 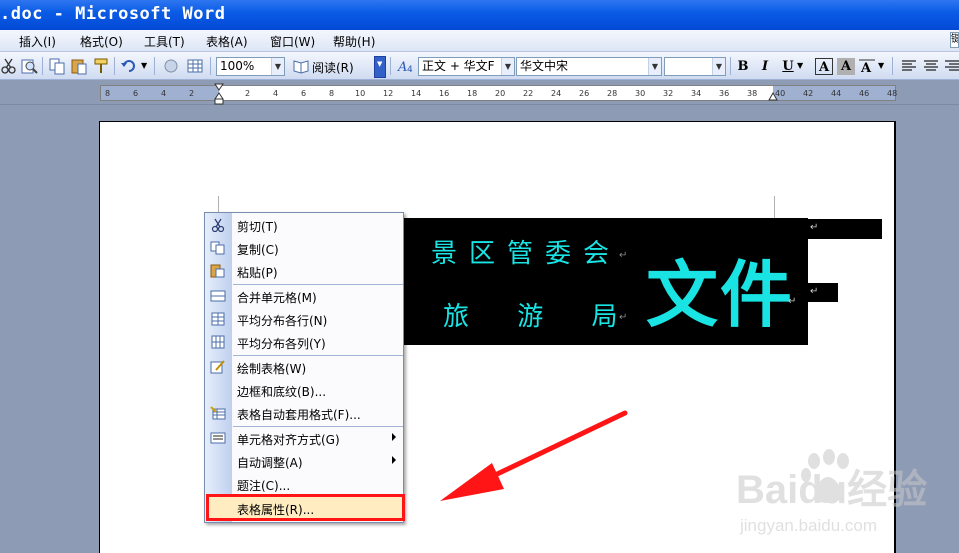 What do you see at coordinates (101, 66) in the screenshot?
I see `format-painter-icon` at bounding box center [101, 66].